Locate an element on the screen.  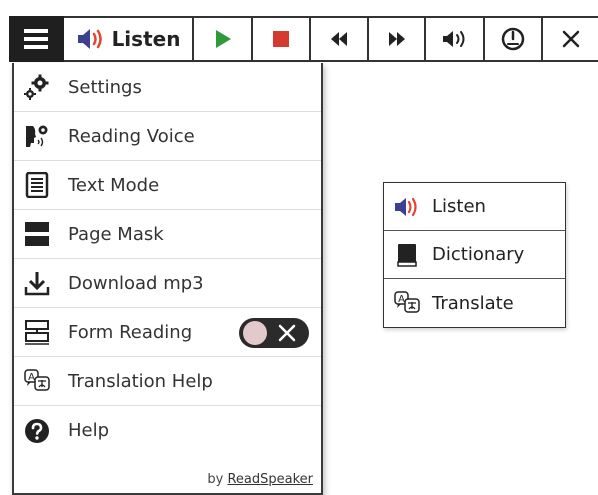
menu-item-reading-voice: Reading Voice is located at coordinates (167, 136).